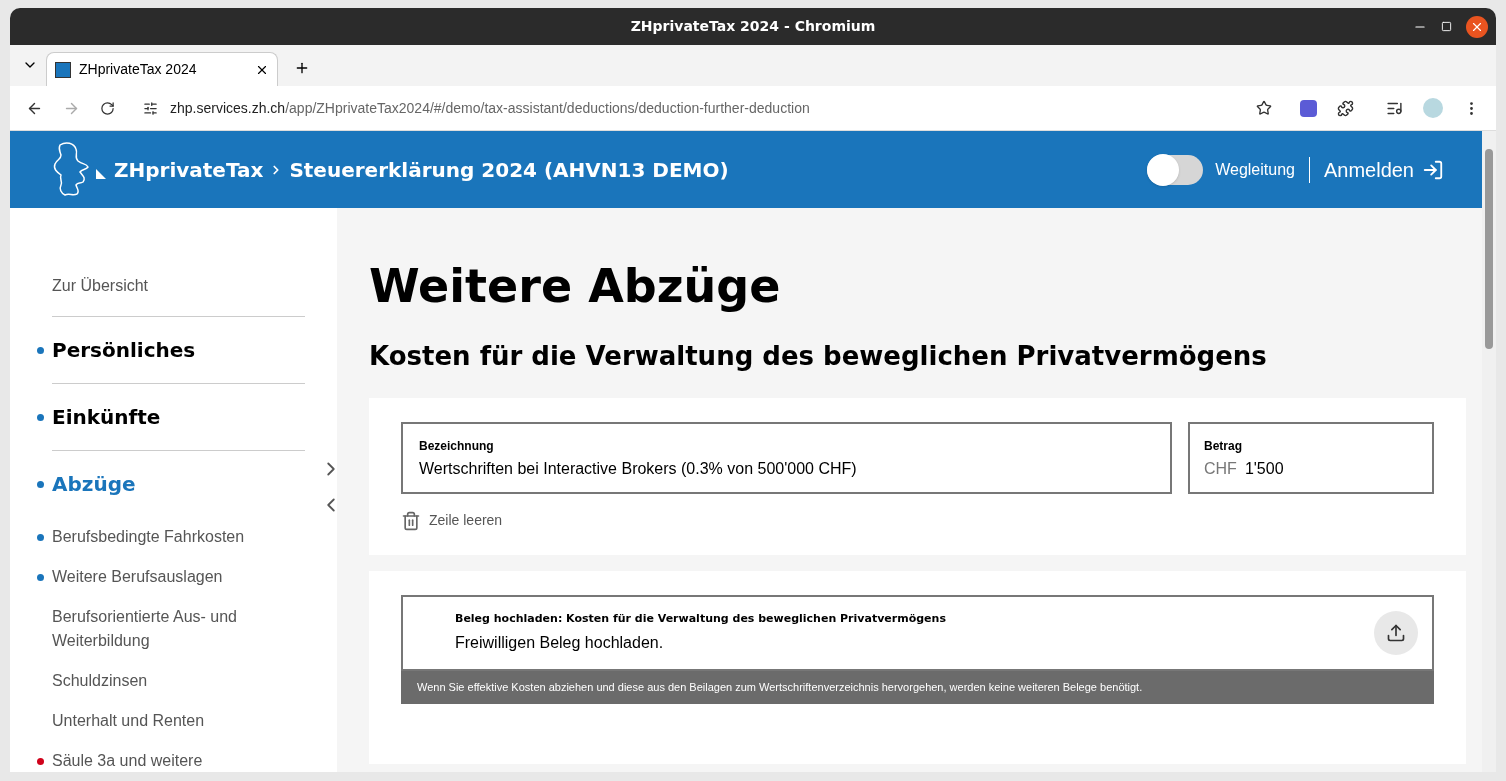 Image resolution: width=1506 pixels, height=781 pixels. What do you see at coordinates (100, 286) in the screenshot?
I see `sidebar-item: Zur Übersicht` at bounding box center [100, 286].